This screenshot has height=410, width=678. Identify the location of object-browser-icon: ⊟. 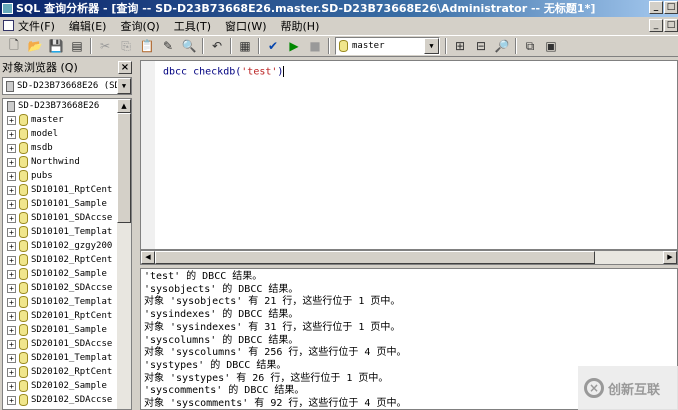
(481, 46).